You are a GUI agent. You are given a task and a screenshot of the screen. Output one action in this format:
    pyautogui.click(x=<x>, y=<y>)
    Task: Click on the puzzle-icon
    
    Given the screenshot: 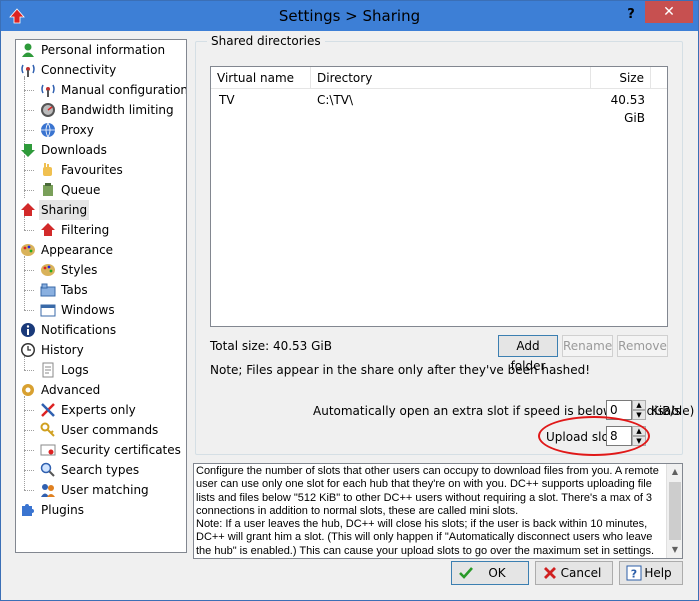 What is the action you would take?
    pyautogui.click(x=28, y=510)
    